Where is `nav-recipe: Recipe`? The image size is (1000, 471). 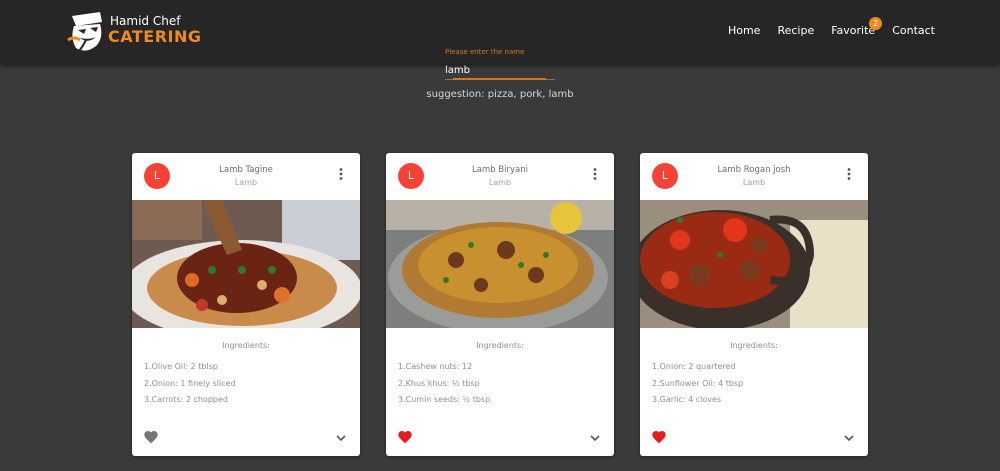
nav-recipe: Recipe is located at coordinates (795, 30).